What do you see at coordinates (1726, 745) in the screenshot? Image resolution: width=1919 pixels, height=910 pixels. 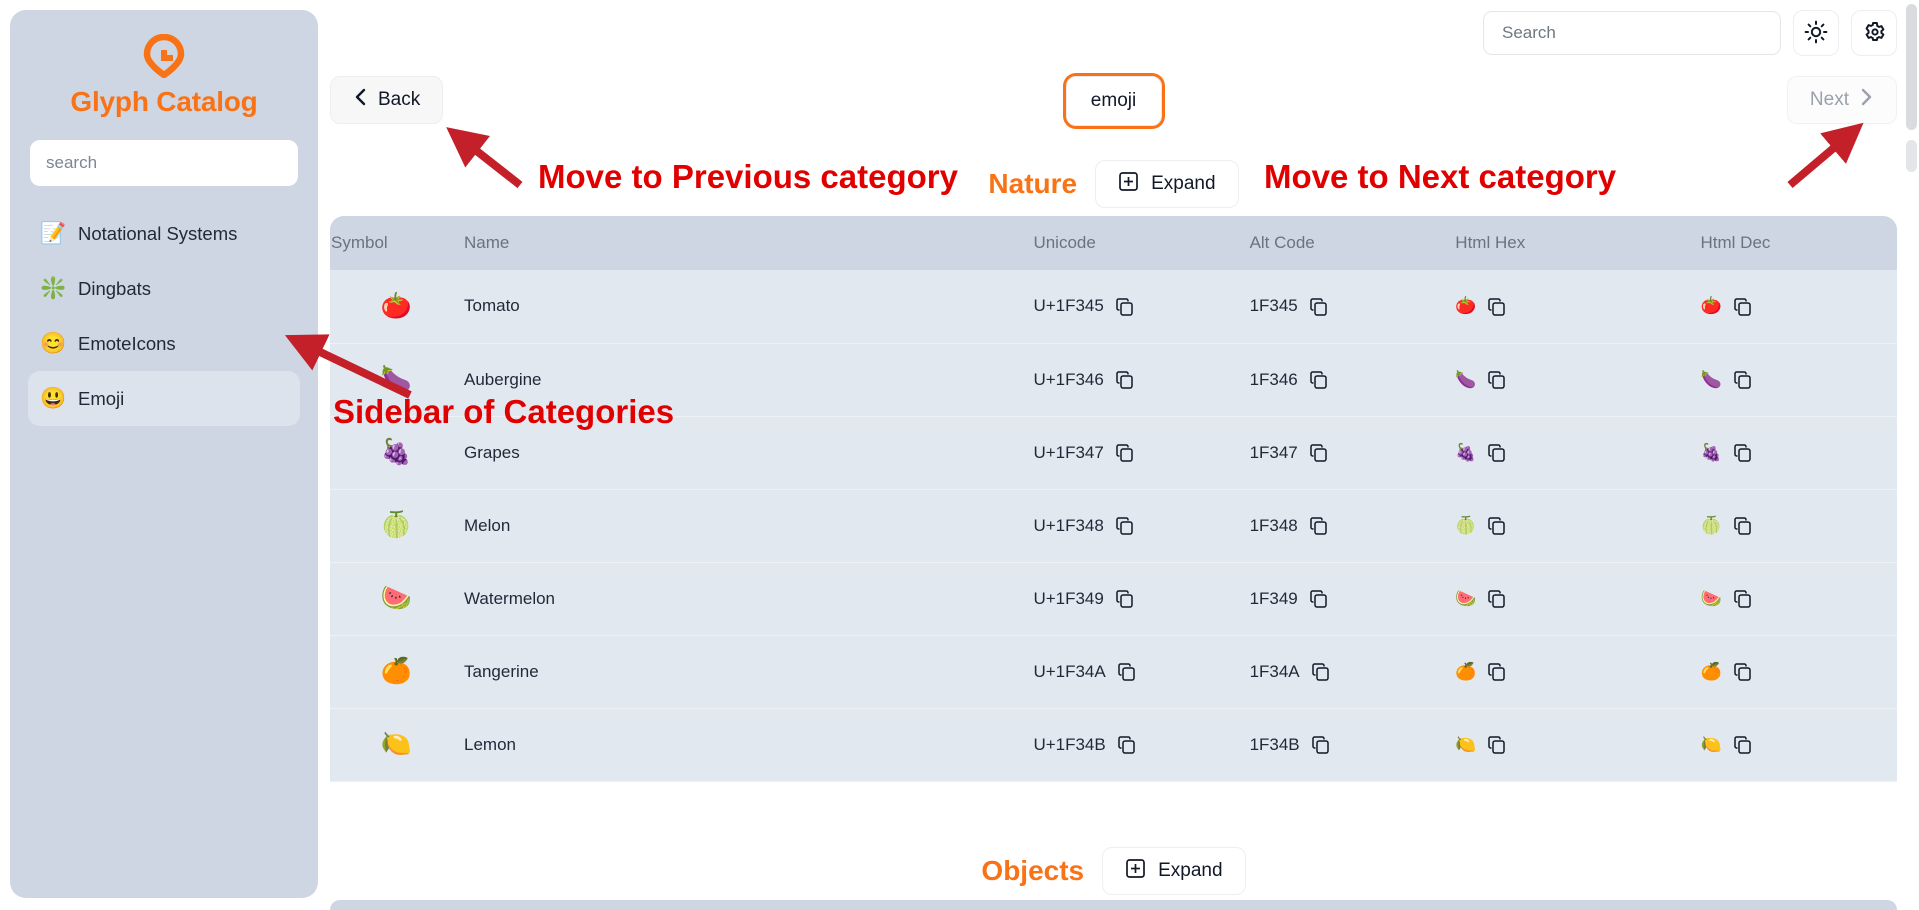 I see `htmldec: 🍋` at bounding box center [1726, 745].